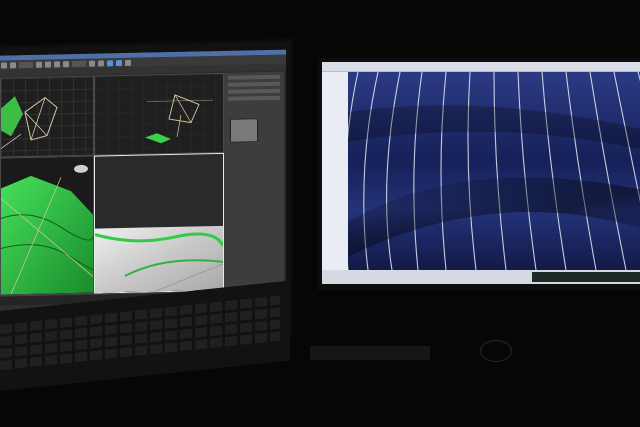 Image resolution: width=640 pixels, height=427 pixels. What do you see at coordinates (4, 65) in the screenshot?
I see `undo-icon` at bounding box center [4, 65].